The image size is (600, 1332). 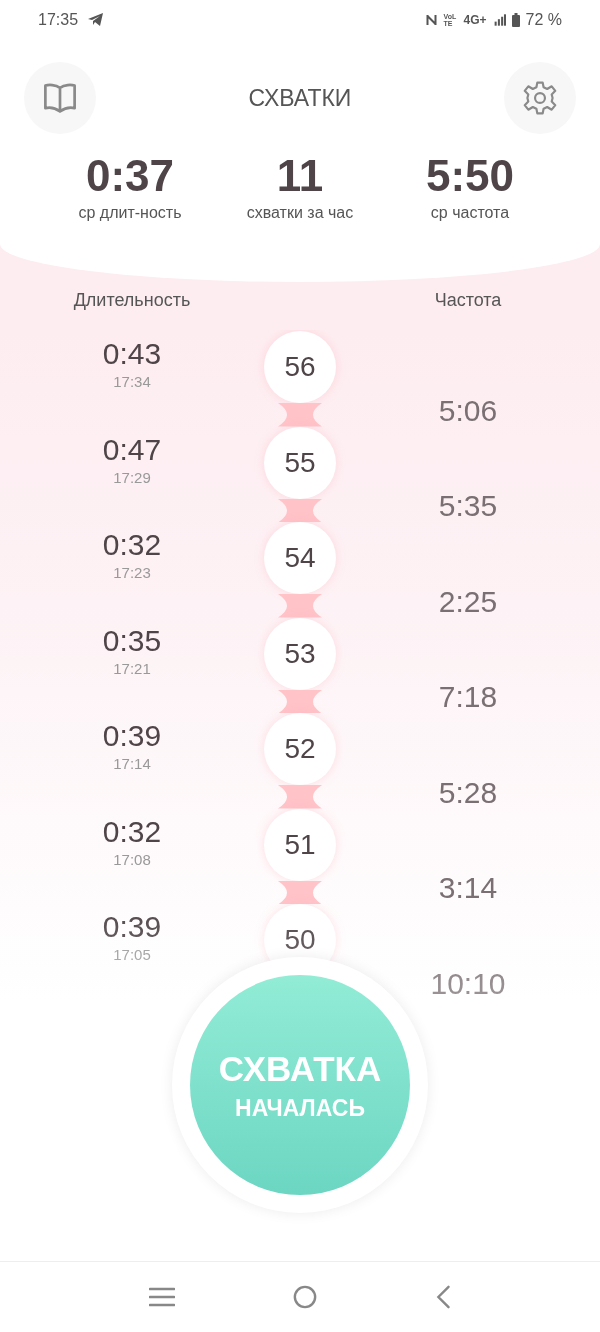 I want to click on contraction-interval: 2:25, so click(x=468, y=601).